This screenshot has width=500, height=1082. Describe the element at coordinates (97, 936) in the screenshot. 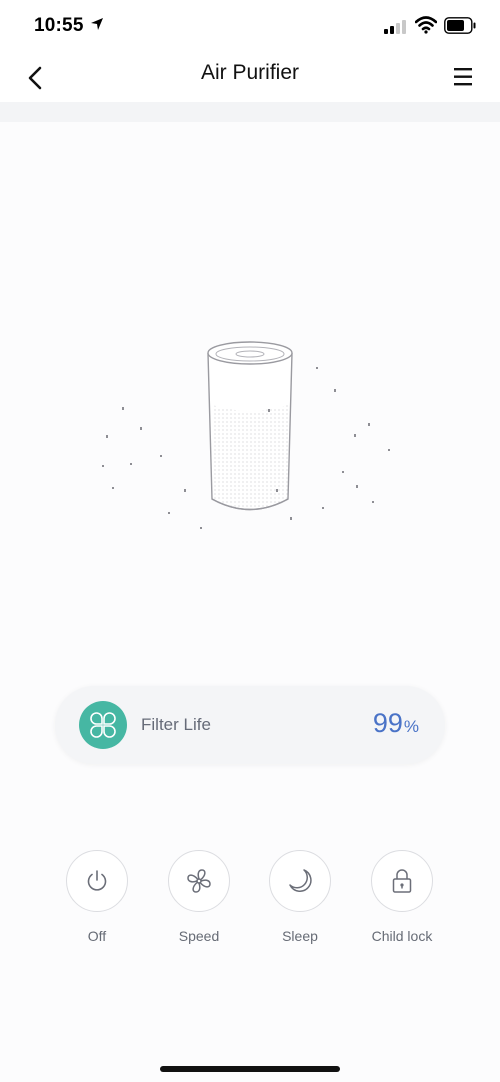

I see `off-label: Off` at that location.